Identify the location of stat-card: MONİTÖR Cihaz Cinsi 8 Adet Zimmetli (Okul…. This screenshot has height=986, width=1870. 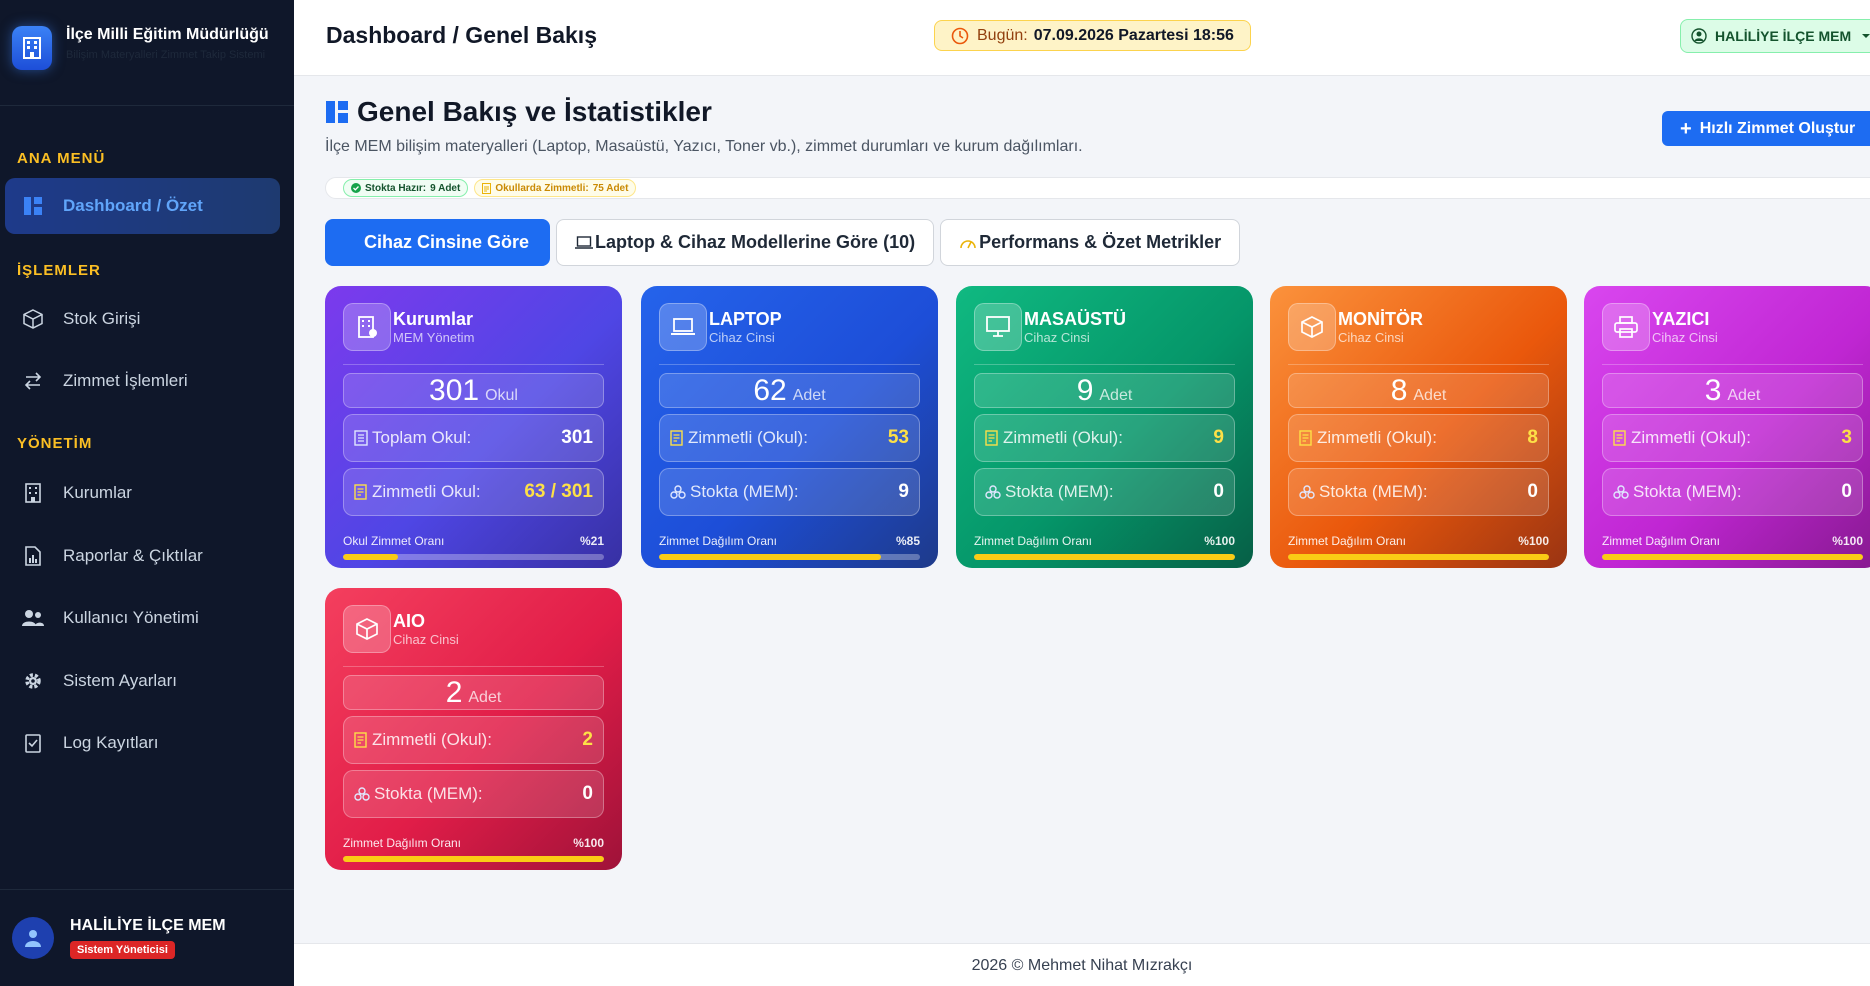
(1418, 427).